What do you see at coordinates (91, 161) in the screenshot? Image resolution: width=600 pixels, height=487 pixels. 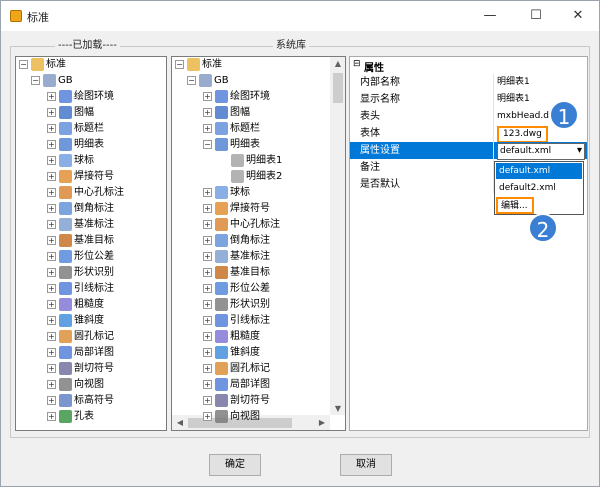 I see `tree-item: + 球标` at bounding box center [91, 161].